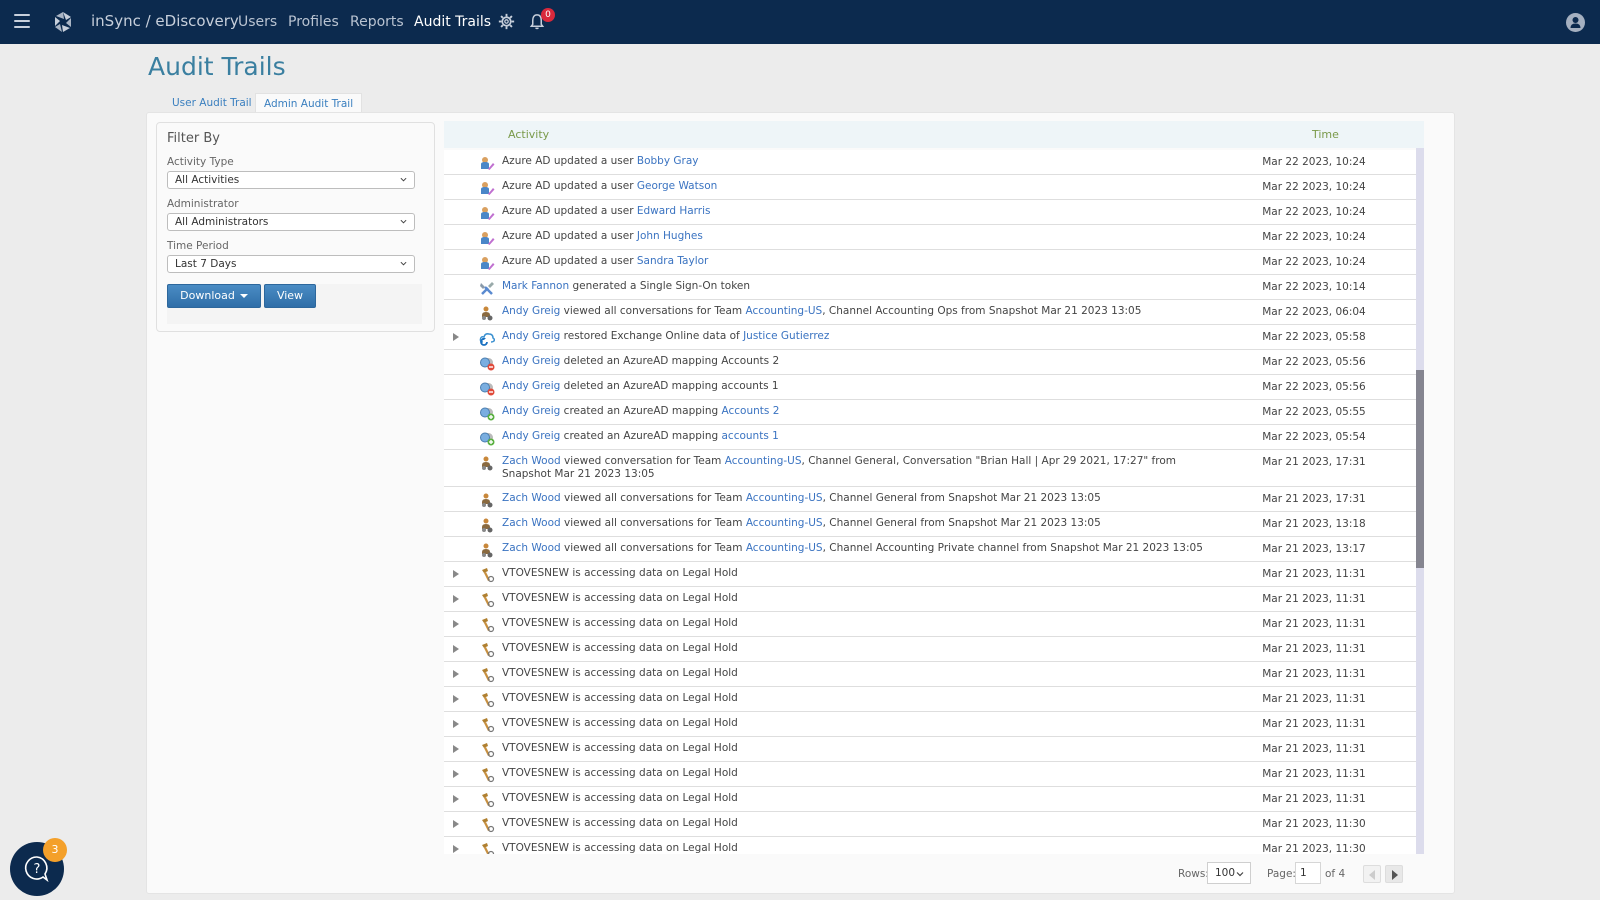 This screenshot has height=900, width=1600. What do you see at coordinates (668, 161) in the screenshot?
I see `activity-link: Bobby Gray` at bounding box center [668, 161].